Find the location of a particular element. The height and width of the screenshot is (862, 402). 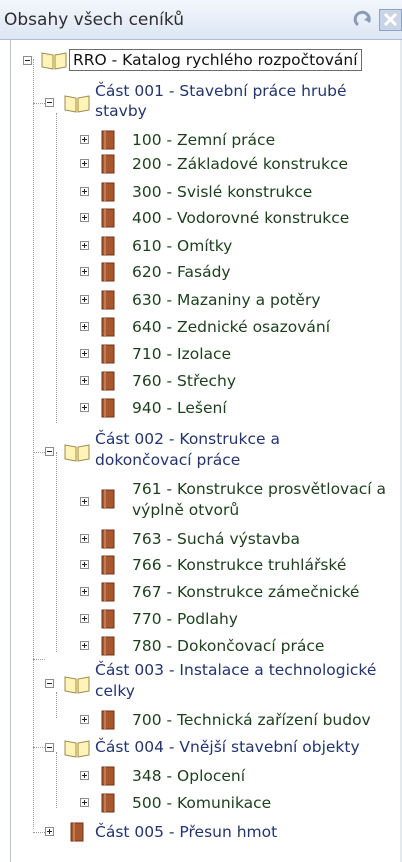

tree-node-section-004: Část 004 - Vnější stavební objekty is located at coordinates (219, 748).